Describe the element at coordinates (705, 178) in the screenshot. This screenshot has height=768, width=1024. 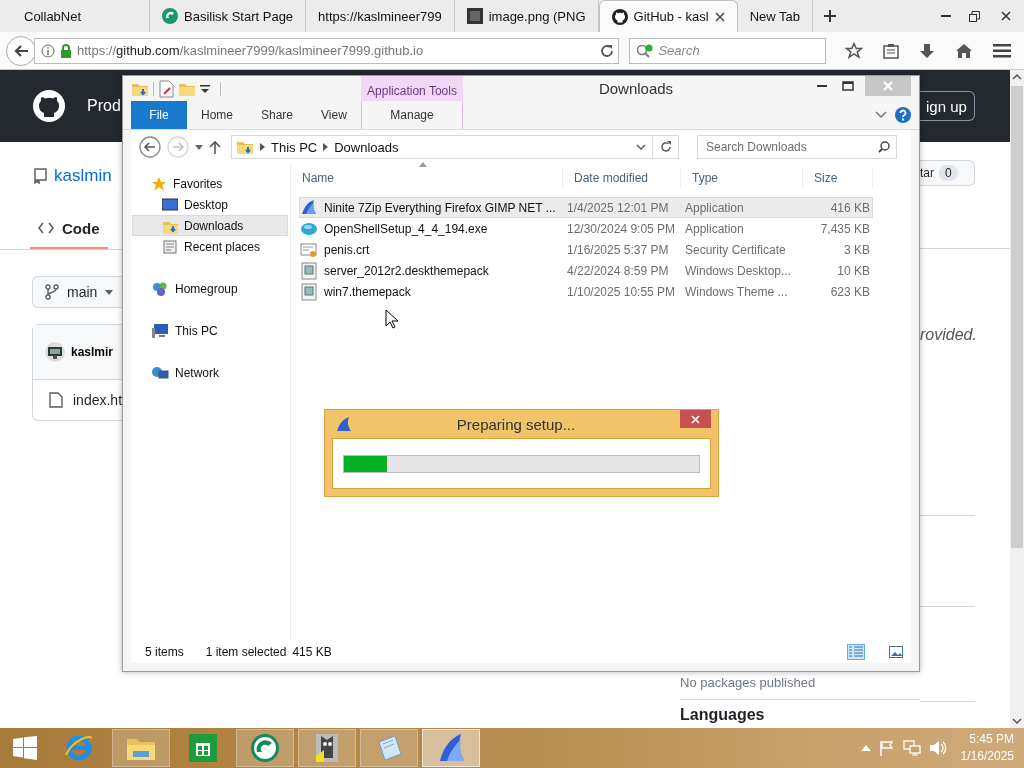
I see `column-header: Type` at that location.